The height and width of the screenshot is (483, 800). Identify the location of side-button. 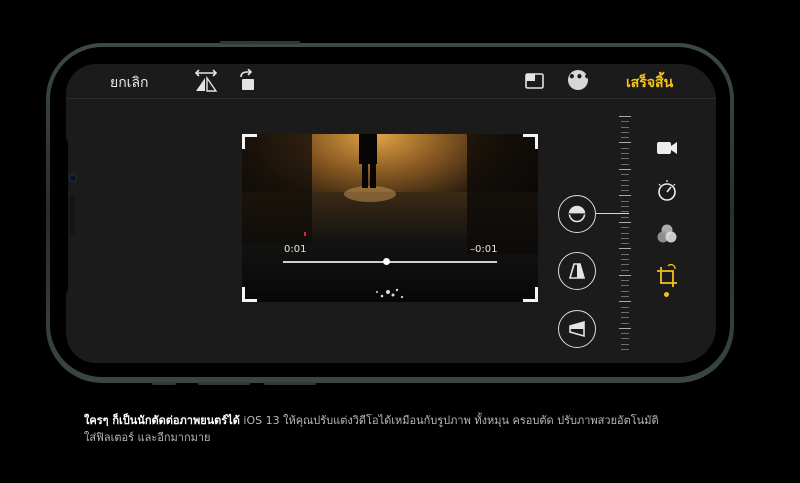
(260, 42).